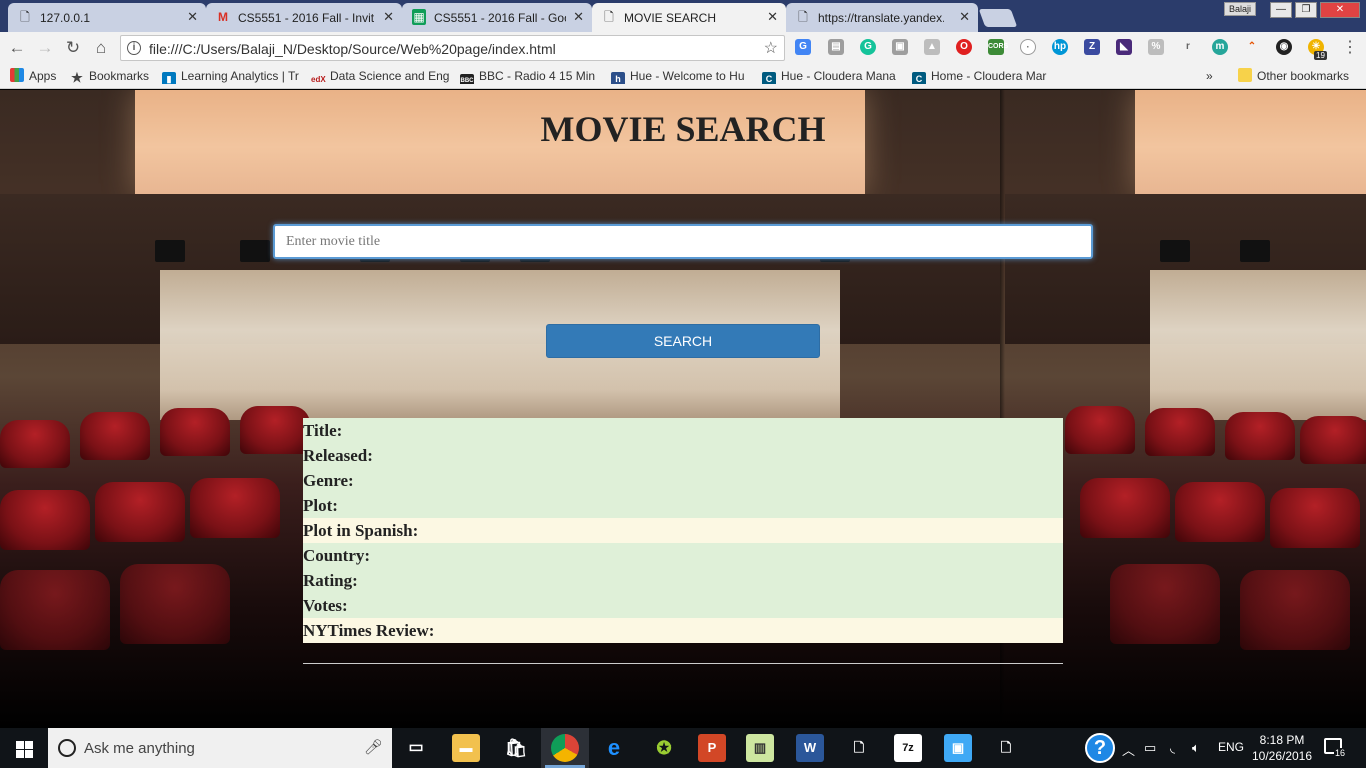  What do you see at coordinates (1060, 47) in the screenshot?
I see `hp-extension-icon: hp` at bounding box center [1060, 47].